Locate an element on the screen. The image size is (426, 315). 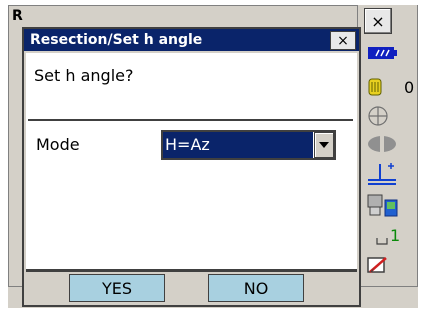
divider is located at coordinates (191, 270).